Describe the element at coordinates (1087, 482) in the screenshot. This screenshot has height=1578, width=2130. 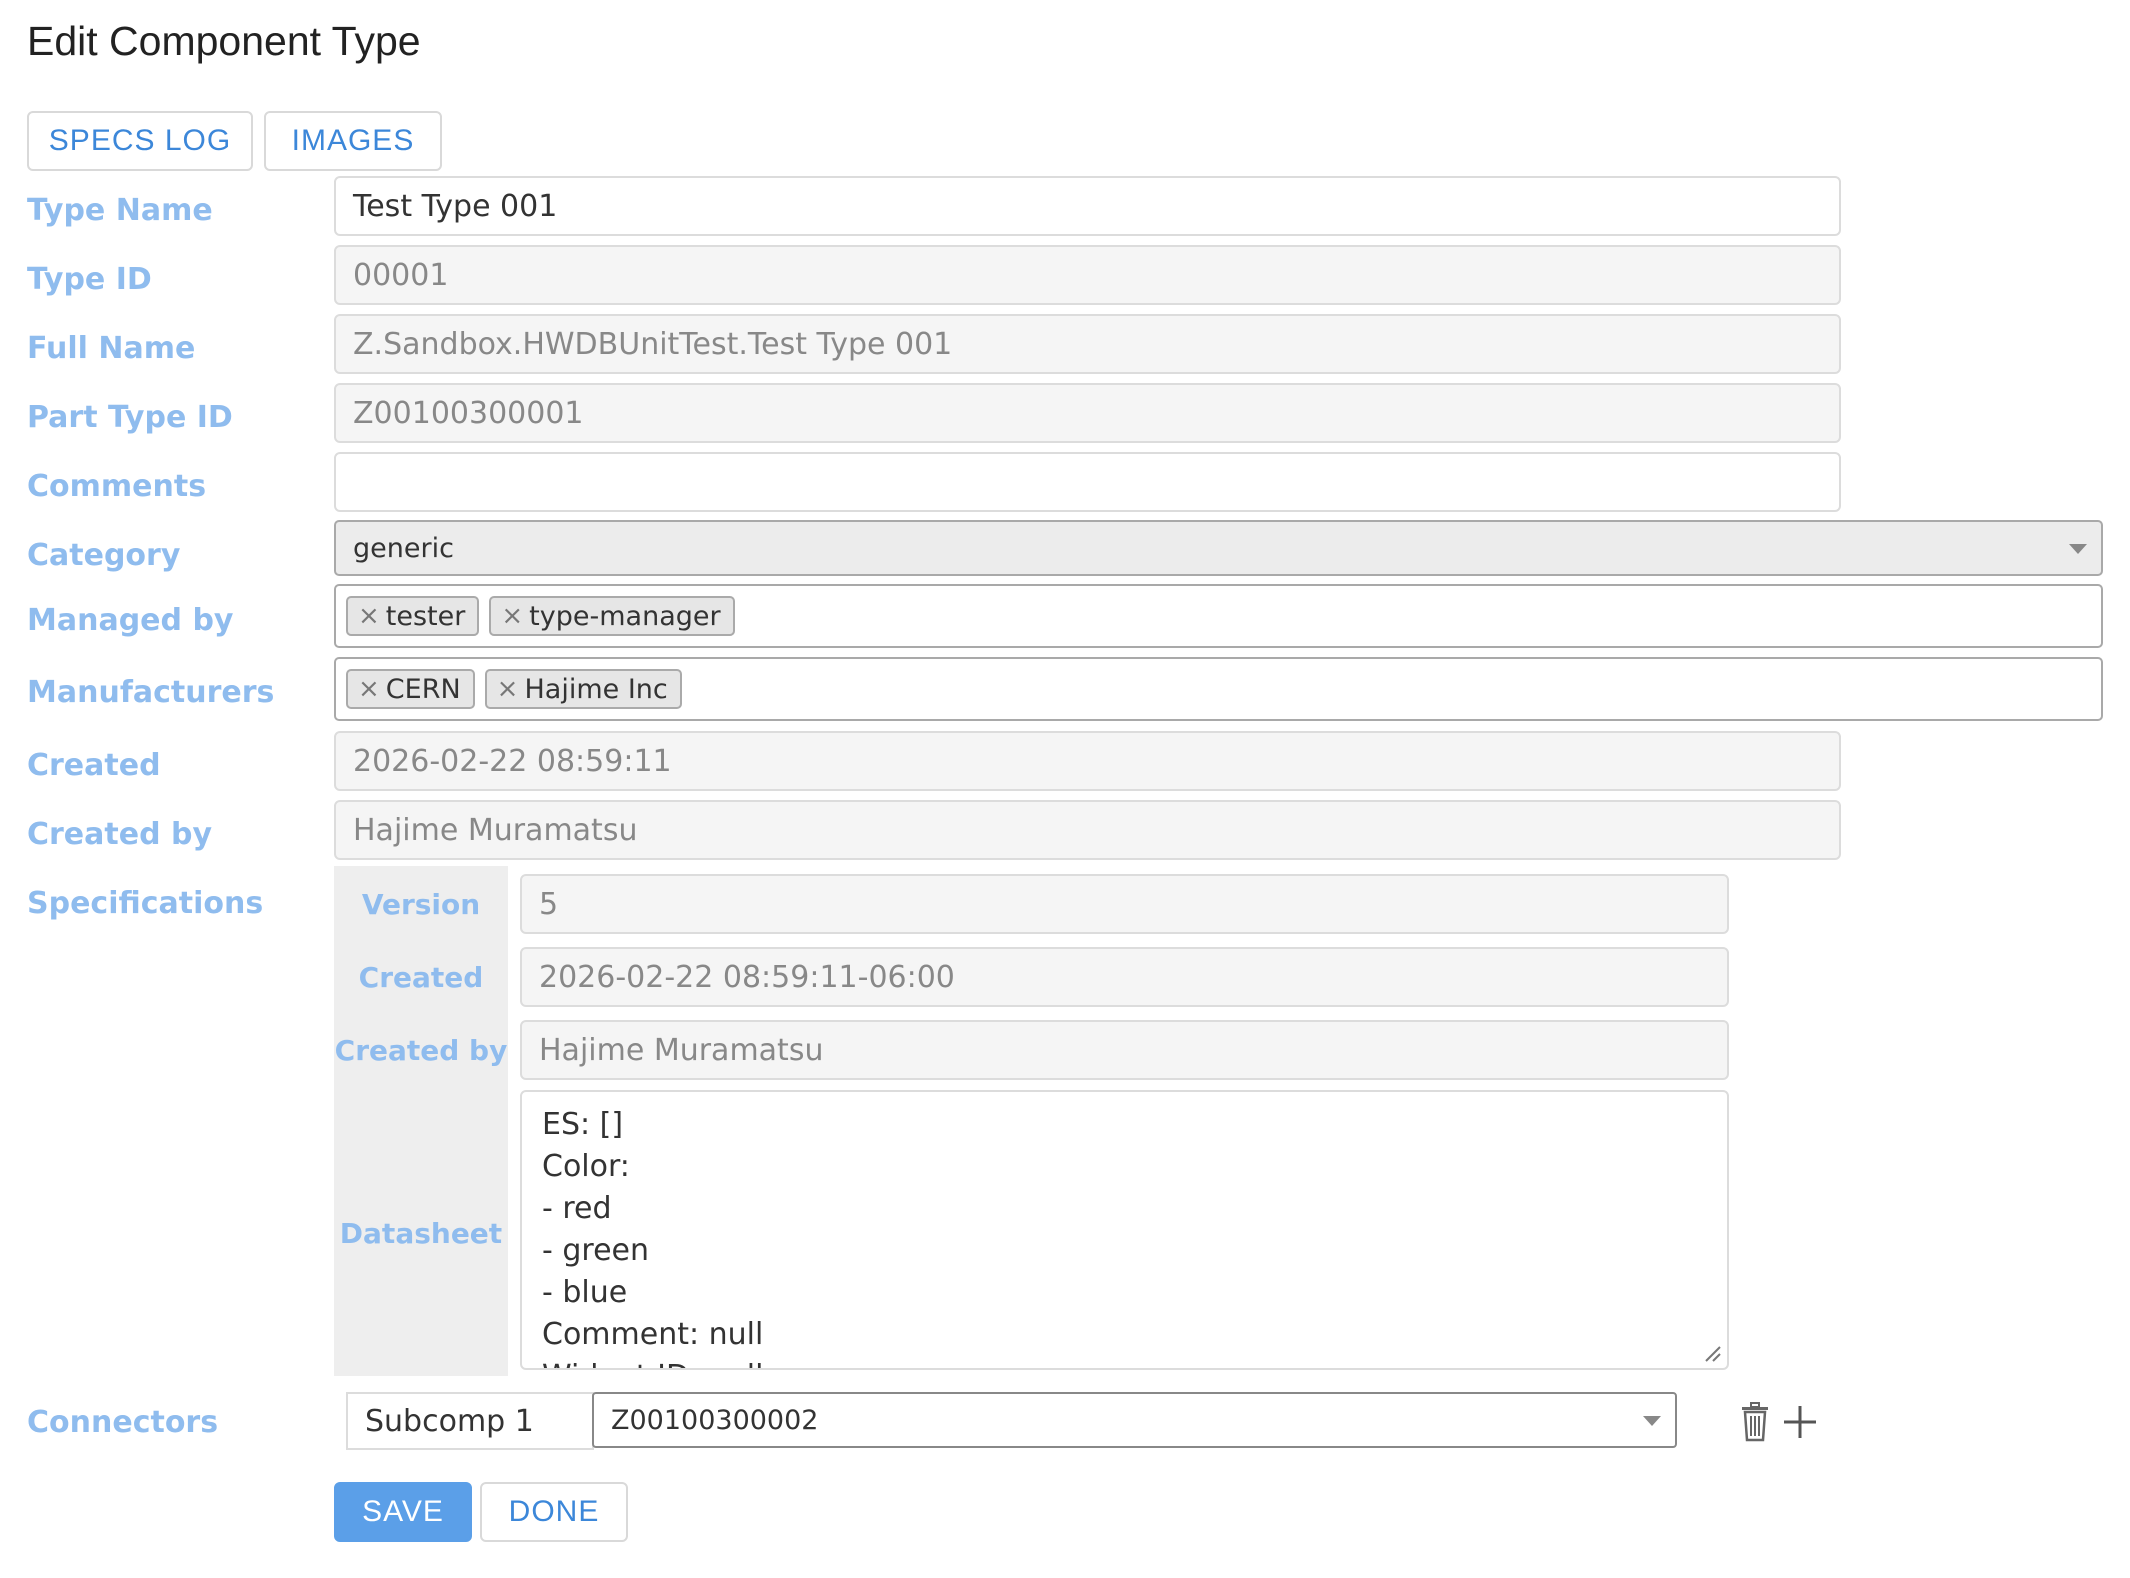
I see `comments-input` at that location.